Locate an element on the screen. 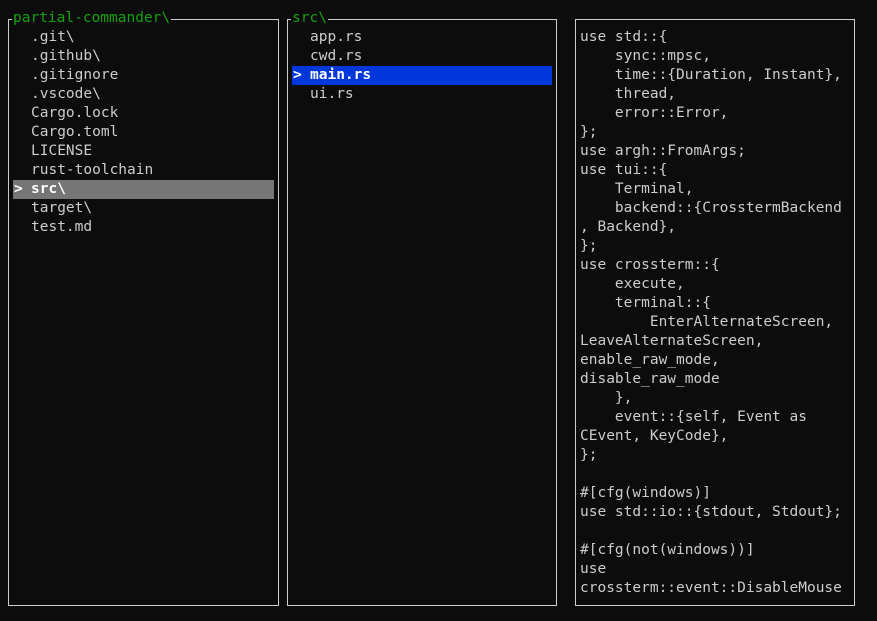  list-item-label: LICENSE is located at coordinates (62, 151).